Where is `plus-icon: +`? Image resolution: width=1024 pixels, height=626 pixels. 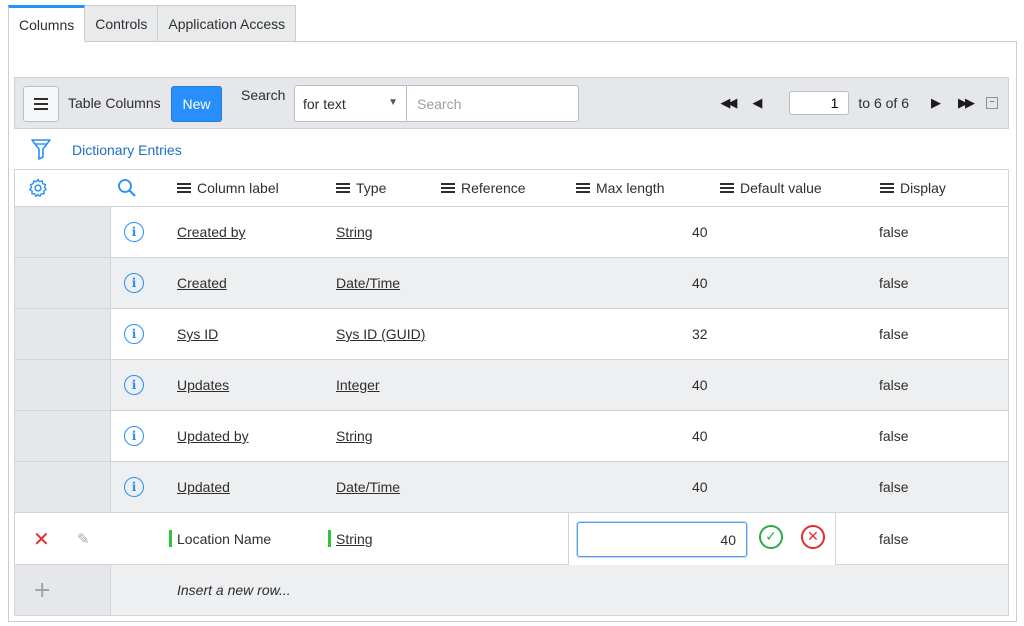 plus-icon: + is located at coordinates (42, 590).